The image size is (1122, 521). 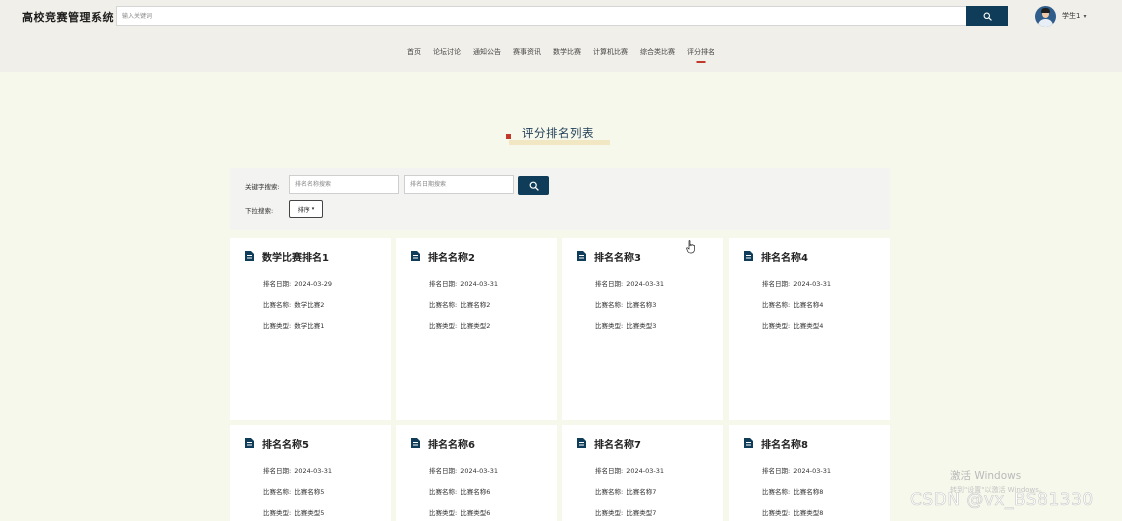 What do you see at coordinates (475, 326) in the screenshot?
I see `card-competition-type: 比赛类型2` at bounding box center [475, 326].